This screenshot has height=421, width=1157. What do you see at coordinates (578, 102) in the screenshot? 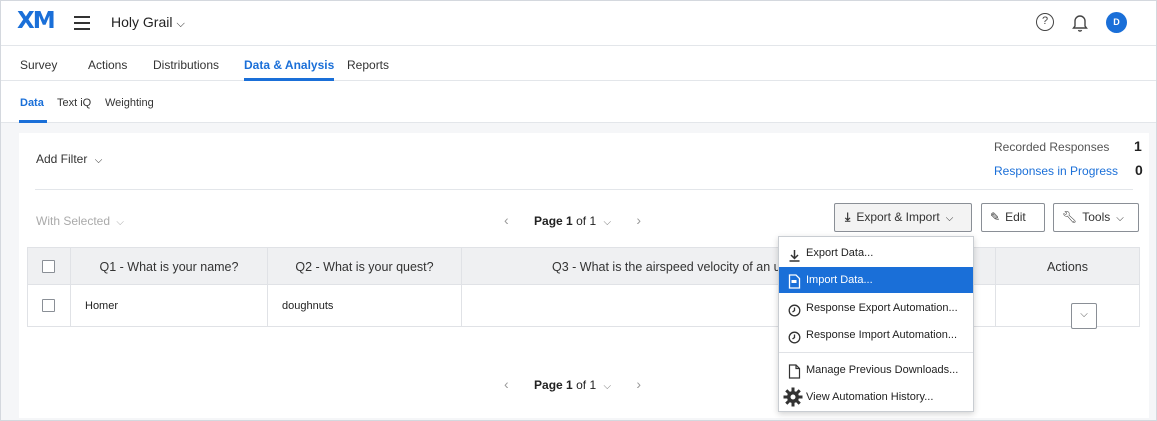
I see `sub-tabs: Data Text iQ Weighting` at bounding box center [578, 102].